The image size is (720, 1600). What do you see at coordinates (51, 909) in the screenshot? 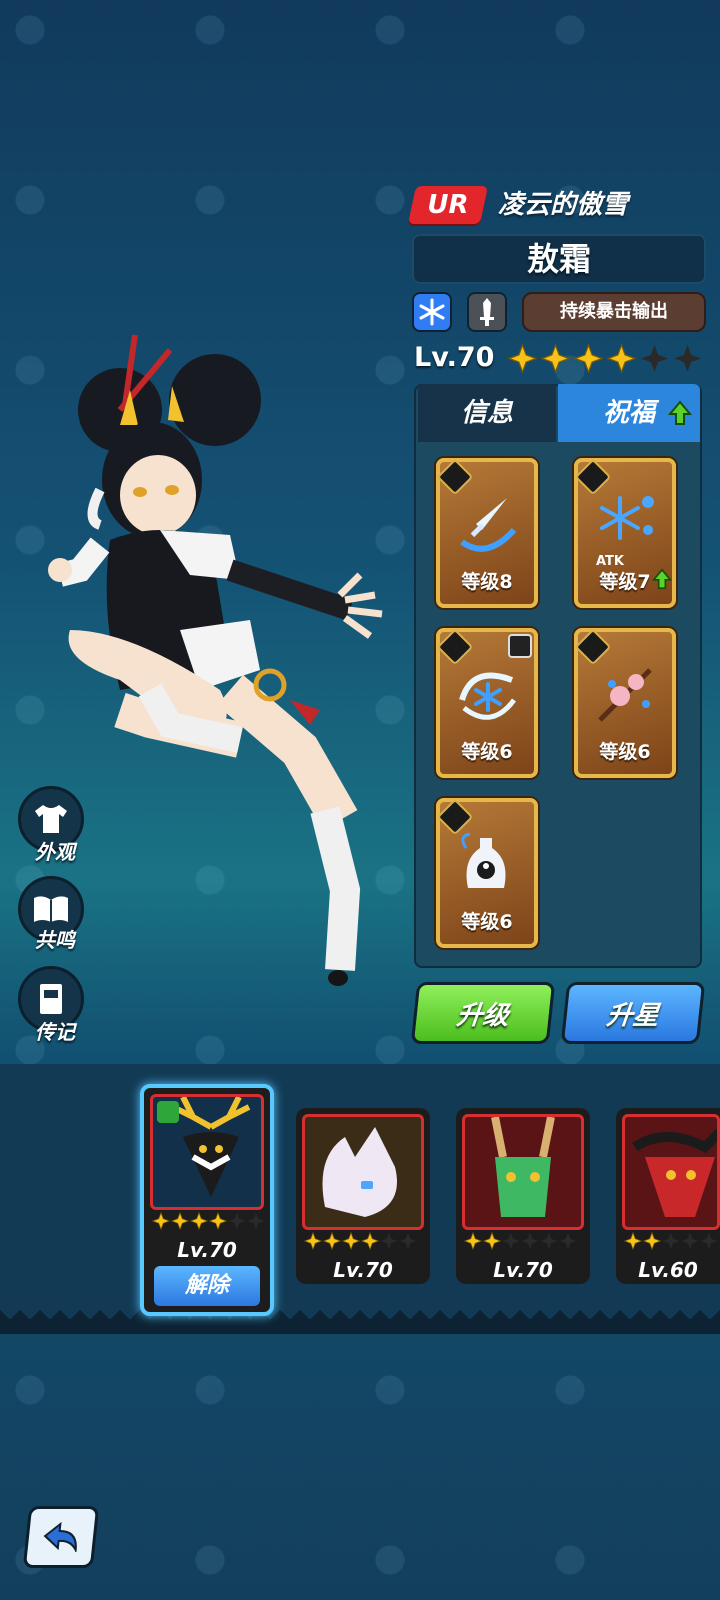
I see `book-icon` at bounding box center [51, 909].